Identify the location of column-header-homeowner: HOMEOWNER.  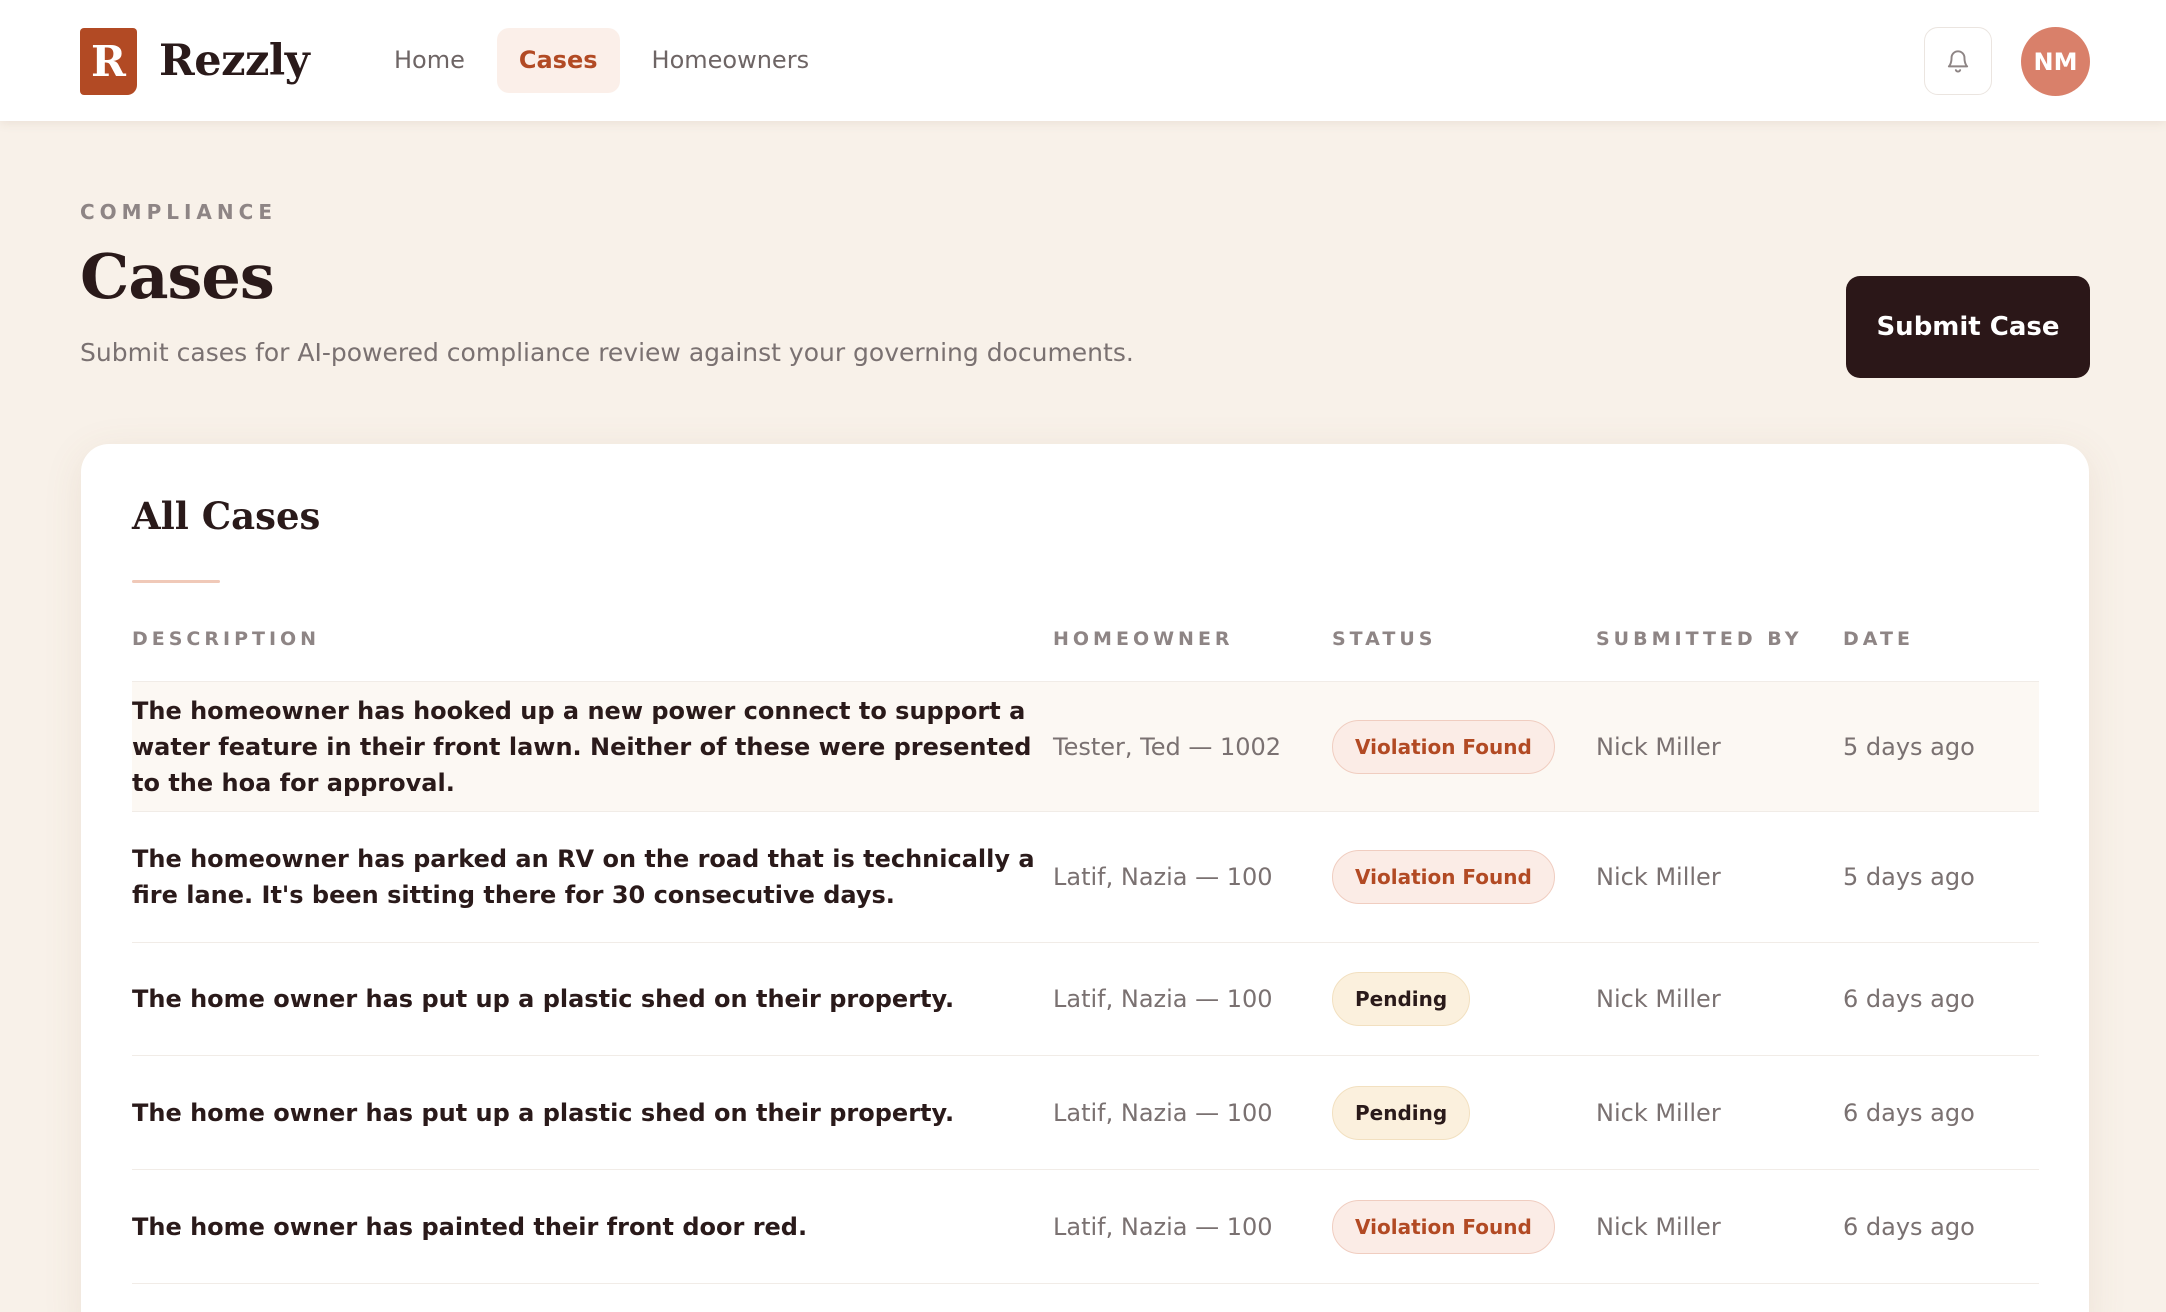
(1143, 639).